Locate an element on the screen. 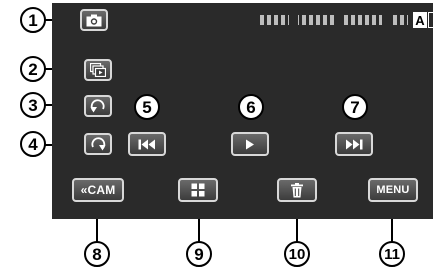 This screenshot has width=436, height=277. copy-frames-button is located at coordinates (98, 70).